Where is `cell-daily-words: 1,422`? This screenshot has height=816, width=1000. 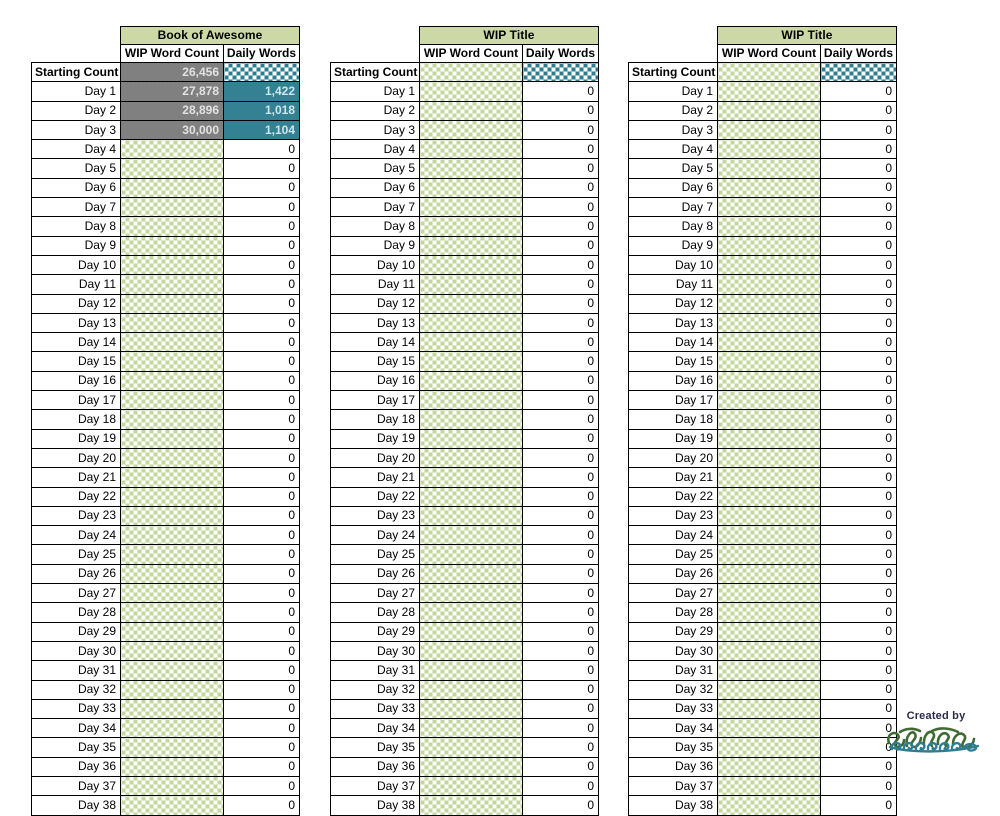
cell-daily-words: 1,422 is located at coordinates (261, 91).